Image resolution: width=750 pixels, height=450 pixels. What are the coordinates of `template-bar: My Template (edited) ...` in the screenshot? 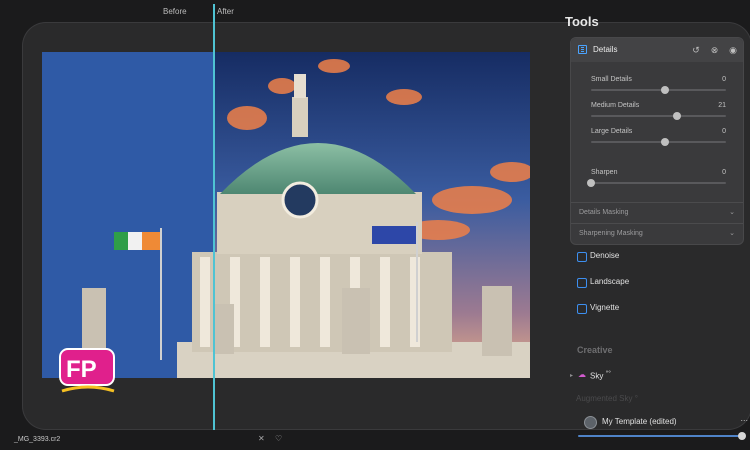 It's located at (663, 422).